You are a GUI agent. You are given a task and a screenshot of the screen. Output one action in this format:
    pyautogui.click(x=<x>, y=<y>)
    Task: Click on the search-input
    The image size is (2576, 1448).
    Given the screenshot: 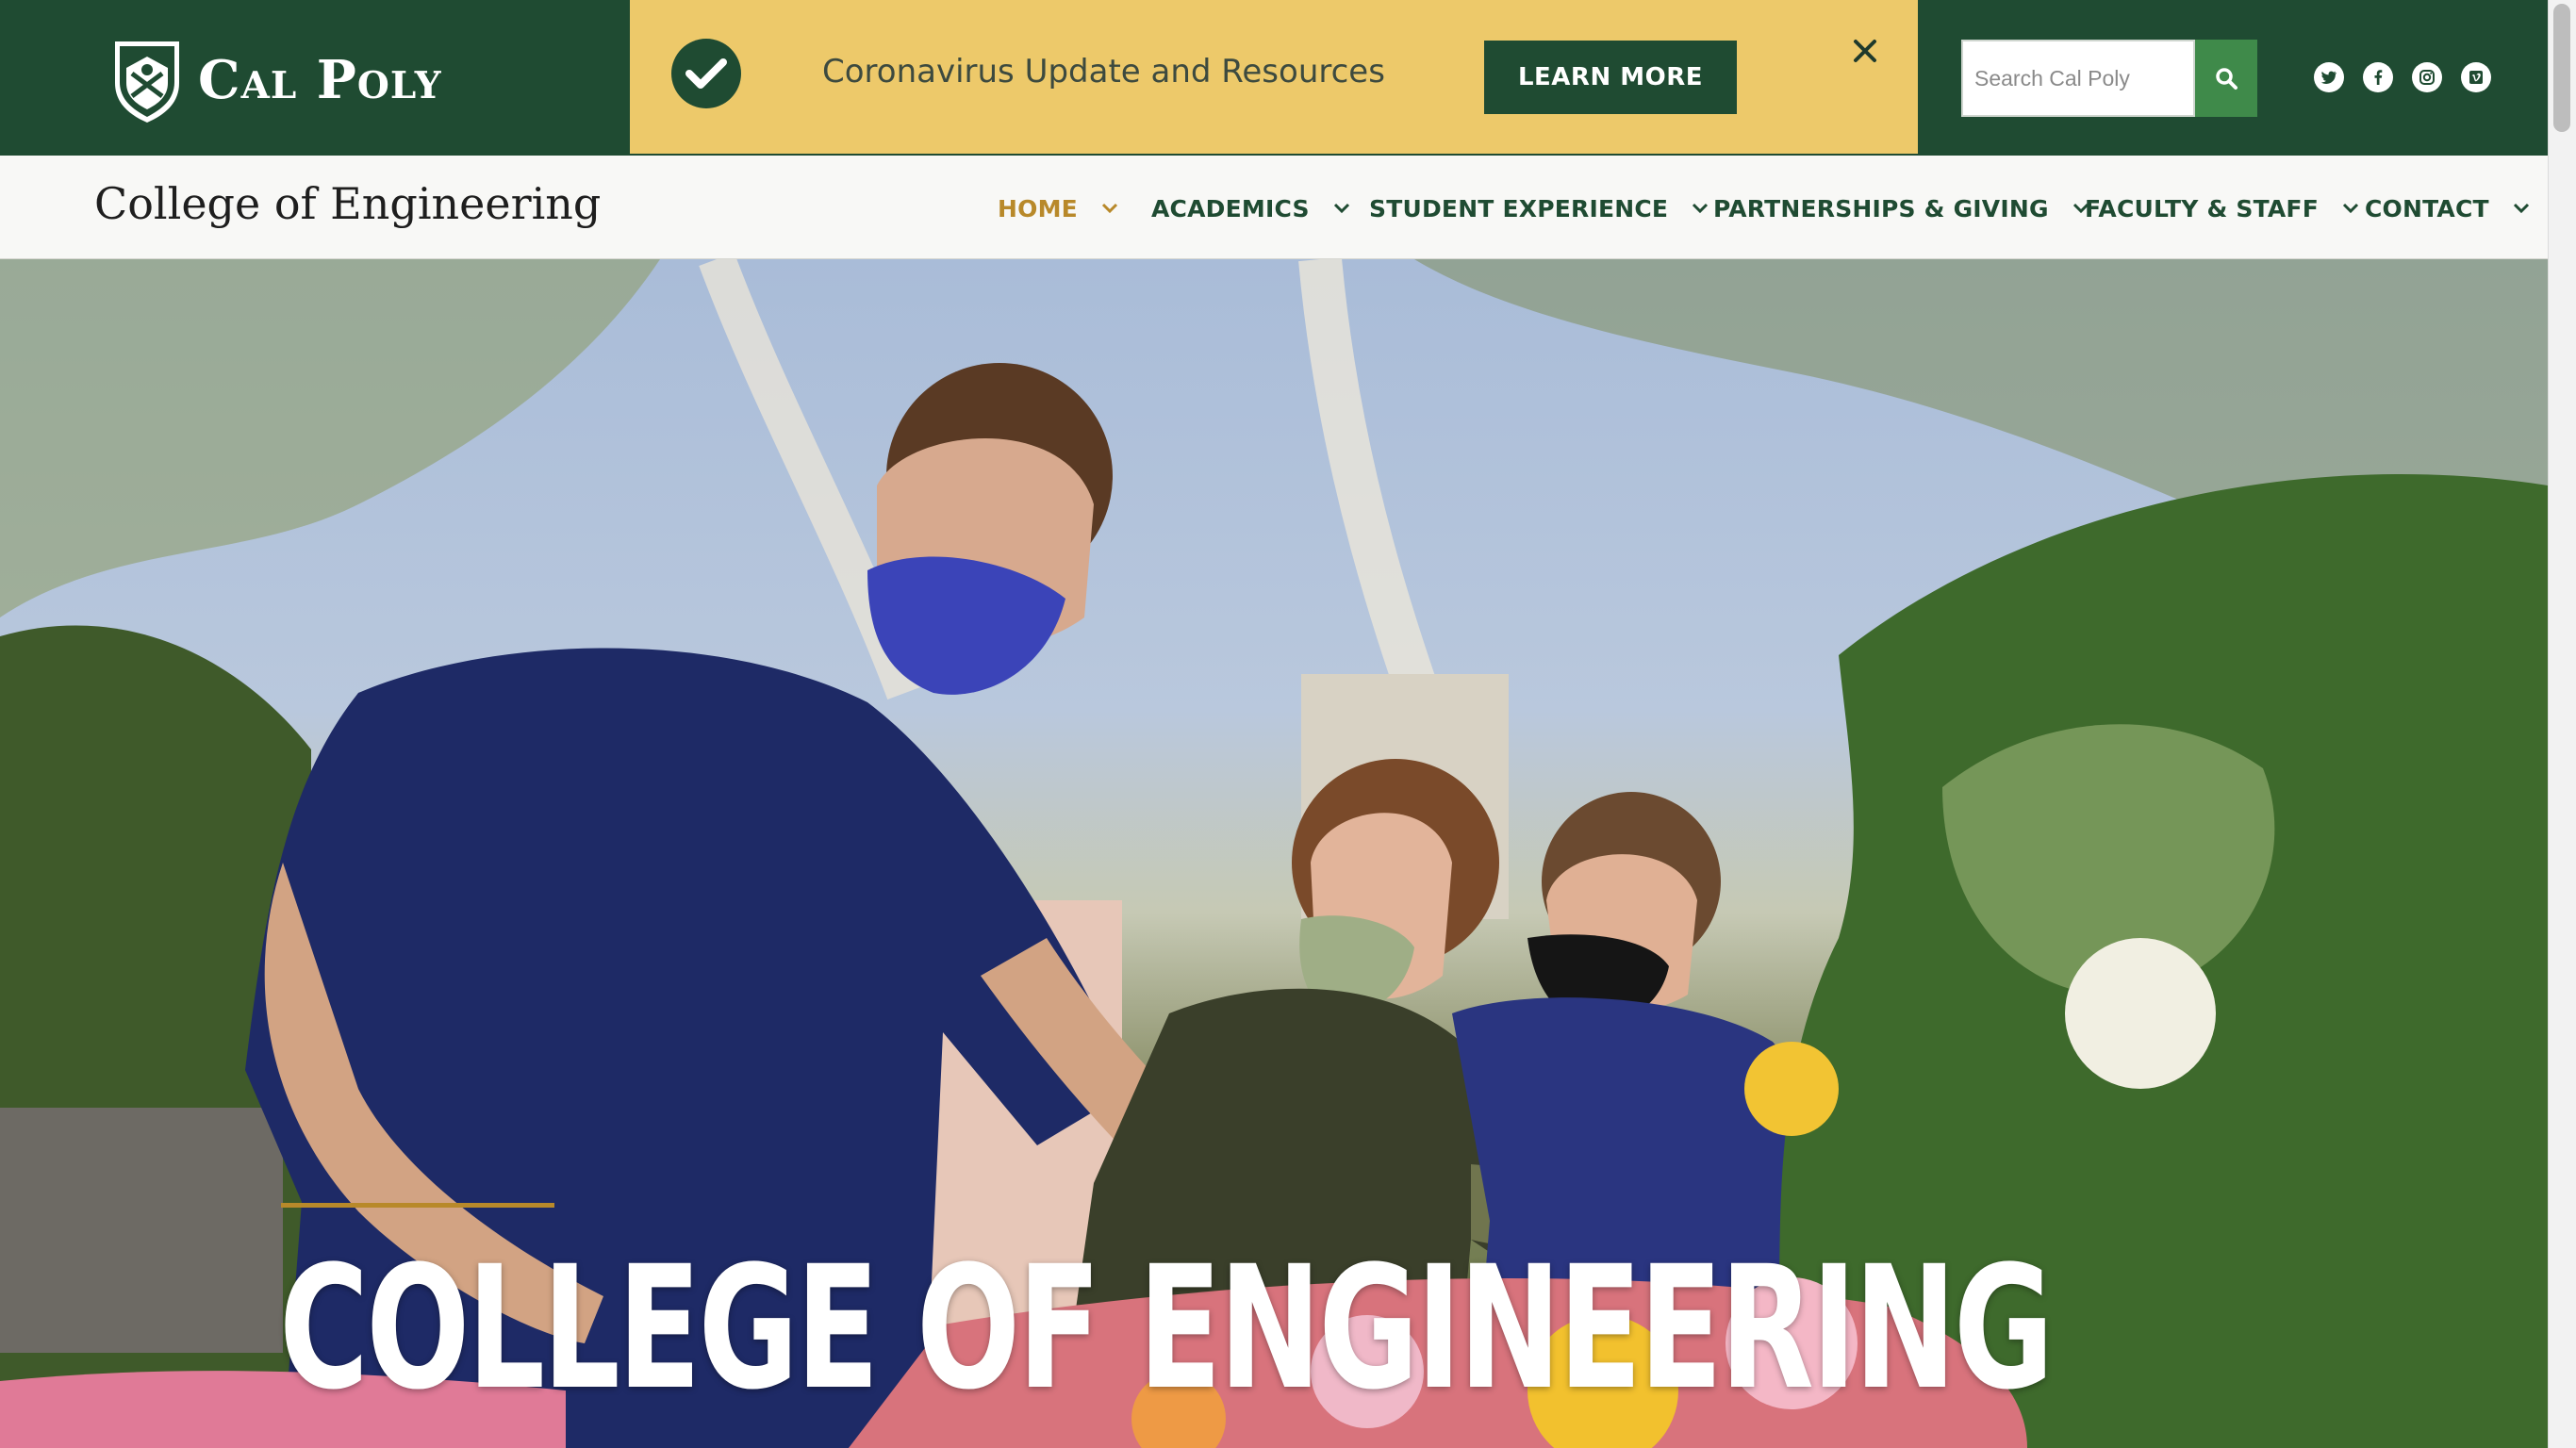 What is the action you would take?
    pyautogui.click(x=2078, y=78)
    